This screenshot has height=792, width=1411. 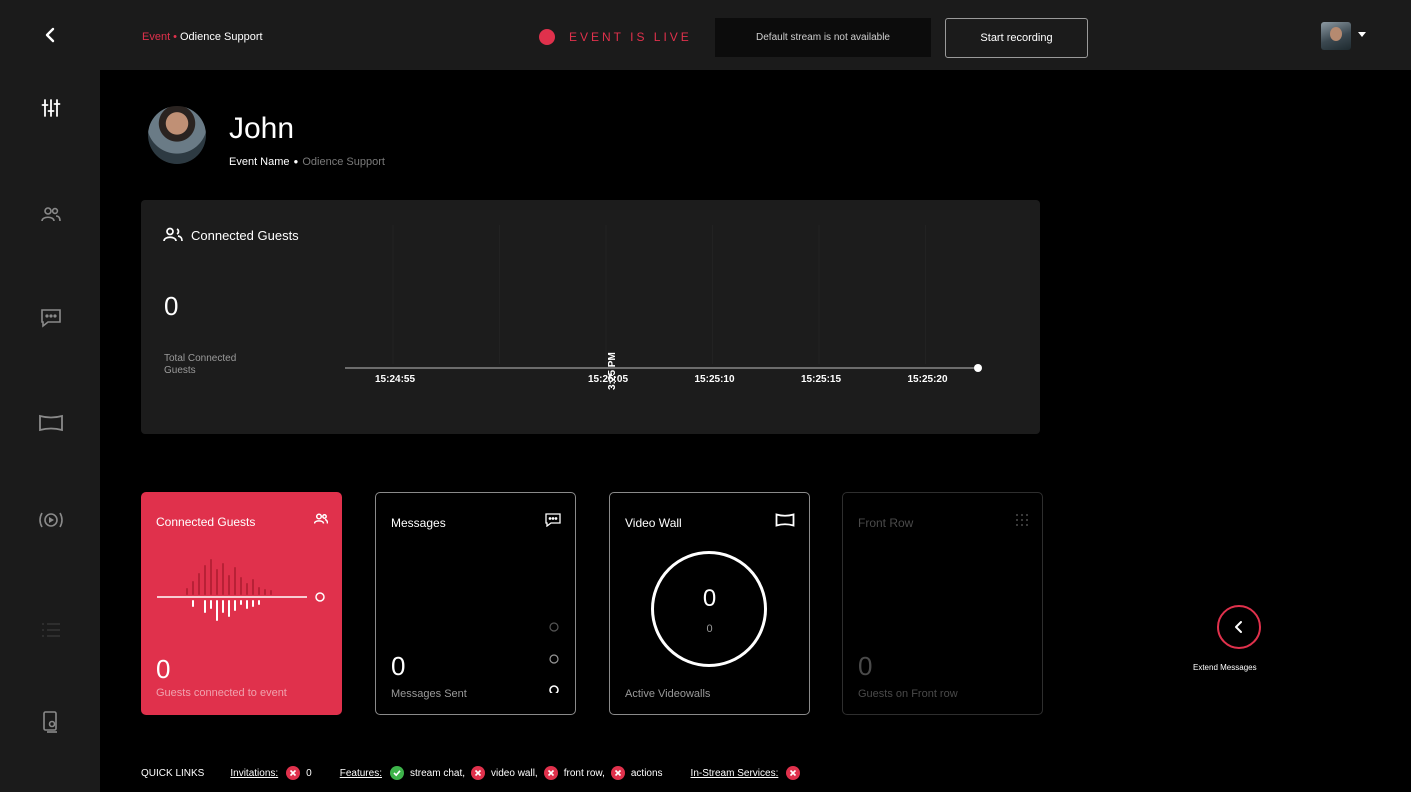 What do you see at coordinates (51, 318) in the screenshot?
I see `messages-icon` at bounding box center [51, 318].